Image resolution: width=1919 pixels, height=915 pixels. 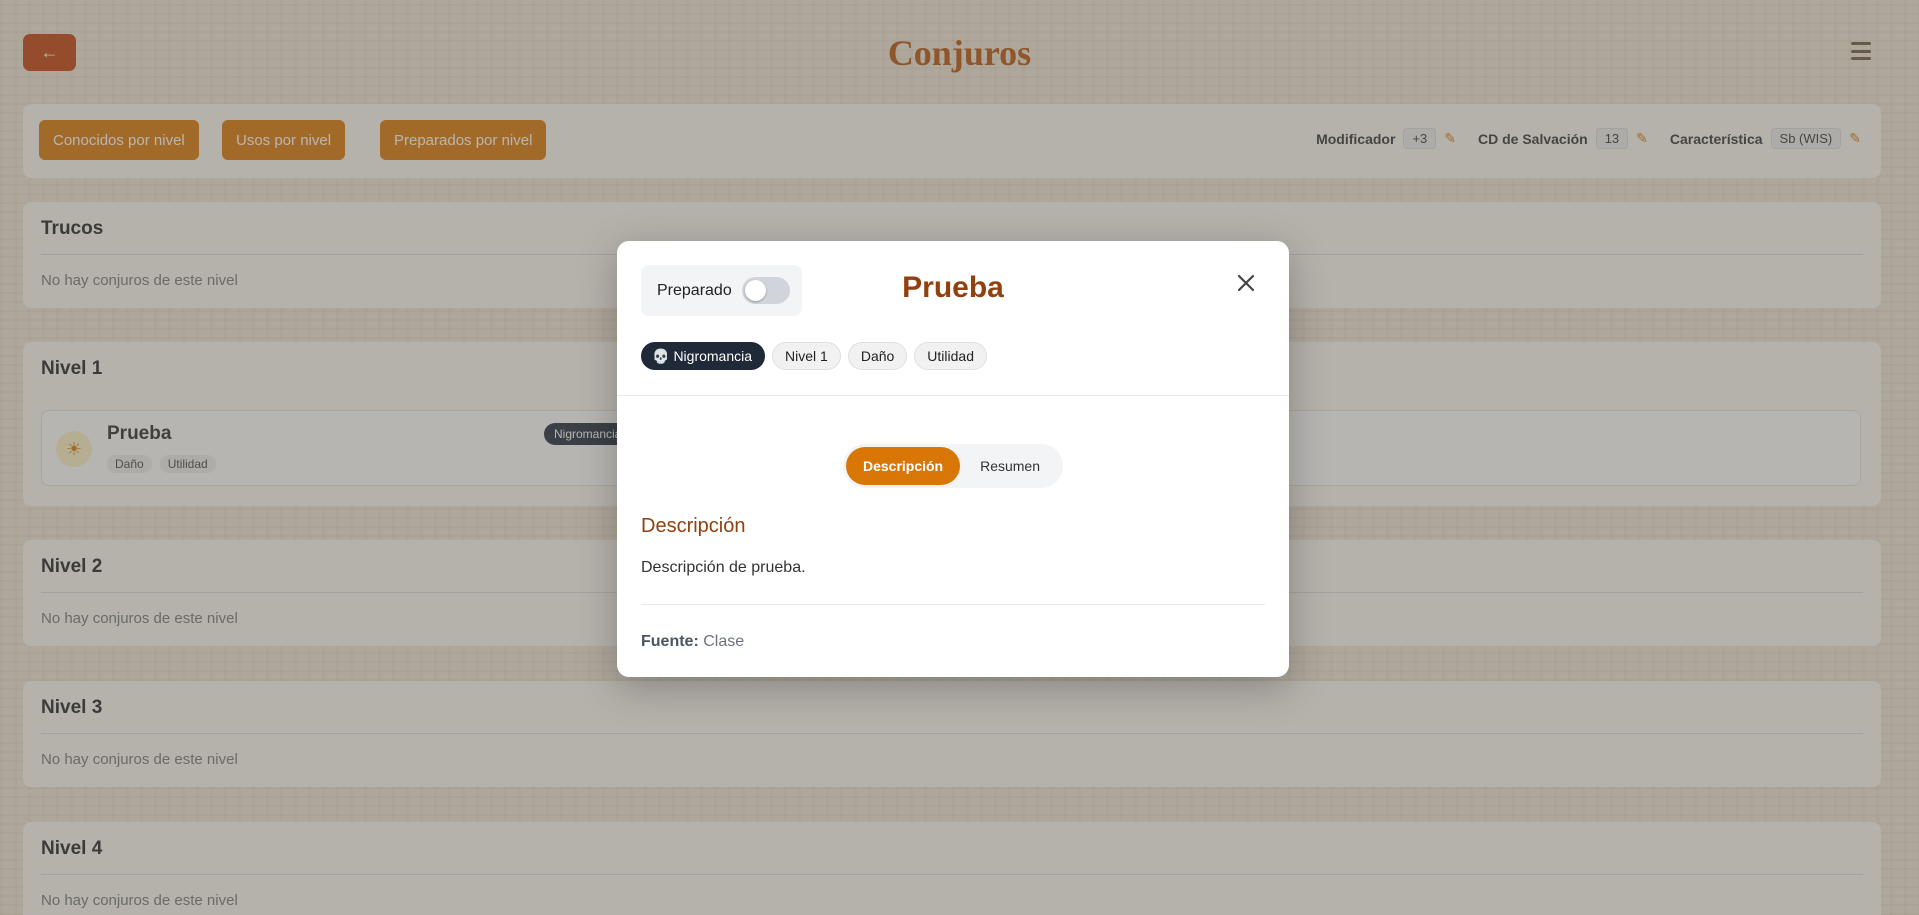 What do you see at coordinates (950, 356) in the screenshot?
I see `tag-chip-utility: Utilidad` at bounding box center [950, 356].